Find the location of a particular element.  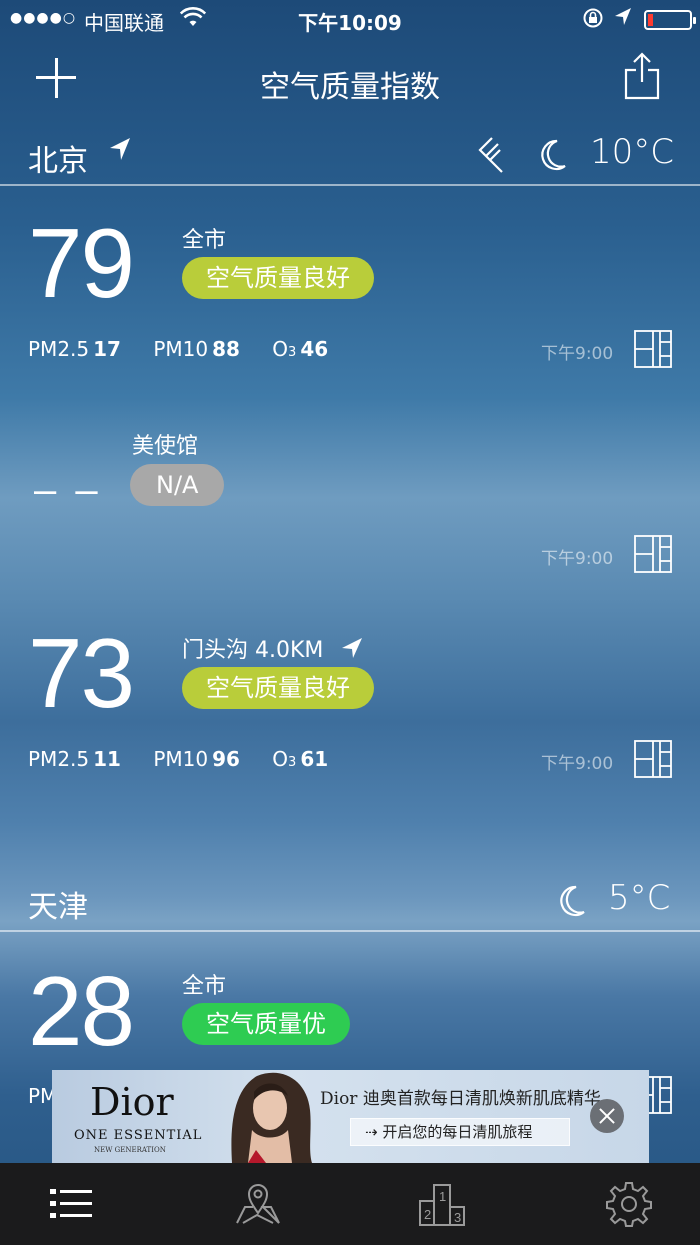

settings-icon is located at coordinates (629, 1204).